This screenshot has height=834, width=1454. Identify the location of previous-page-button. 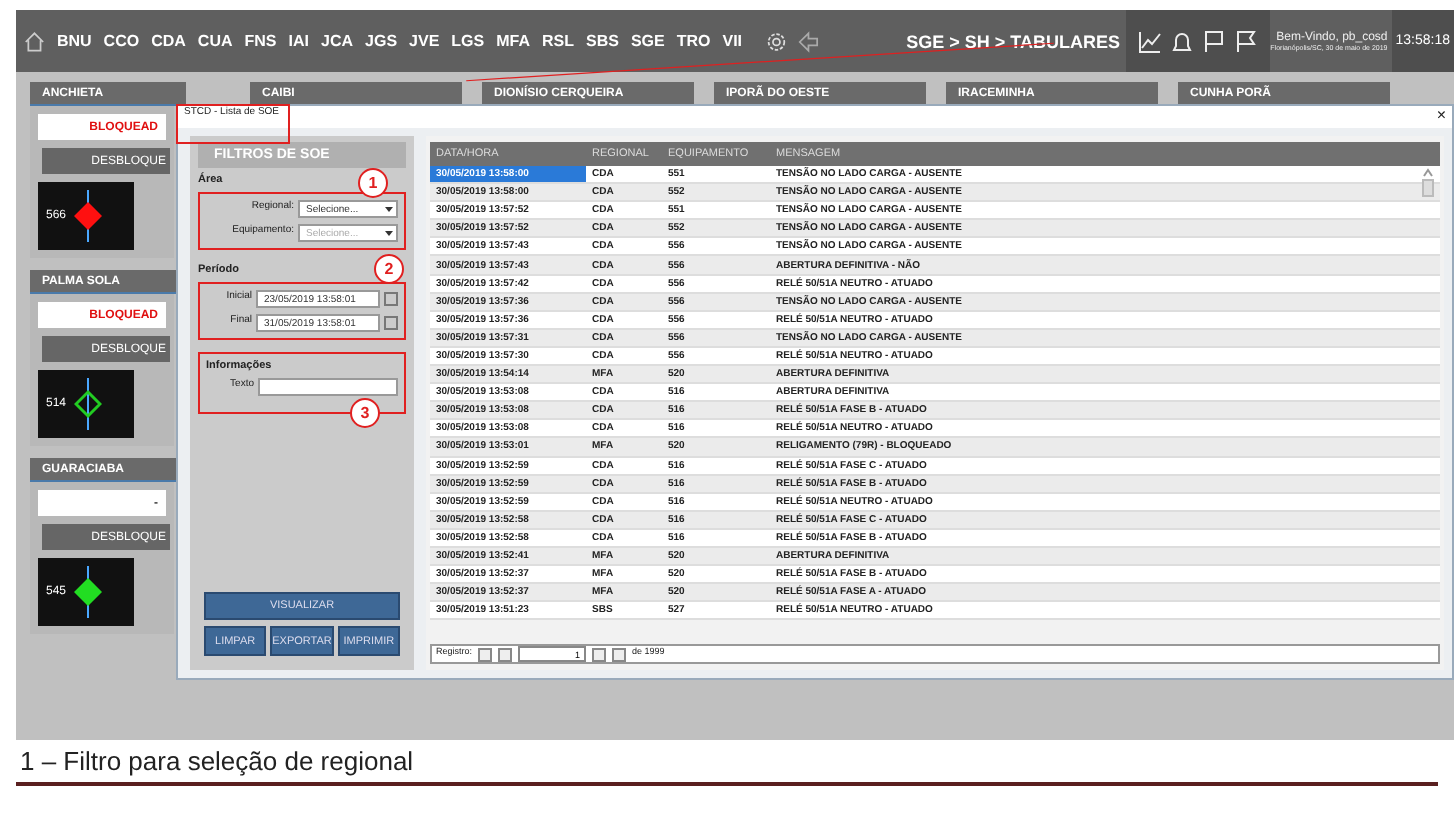
(505, 654).